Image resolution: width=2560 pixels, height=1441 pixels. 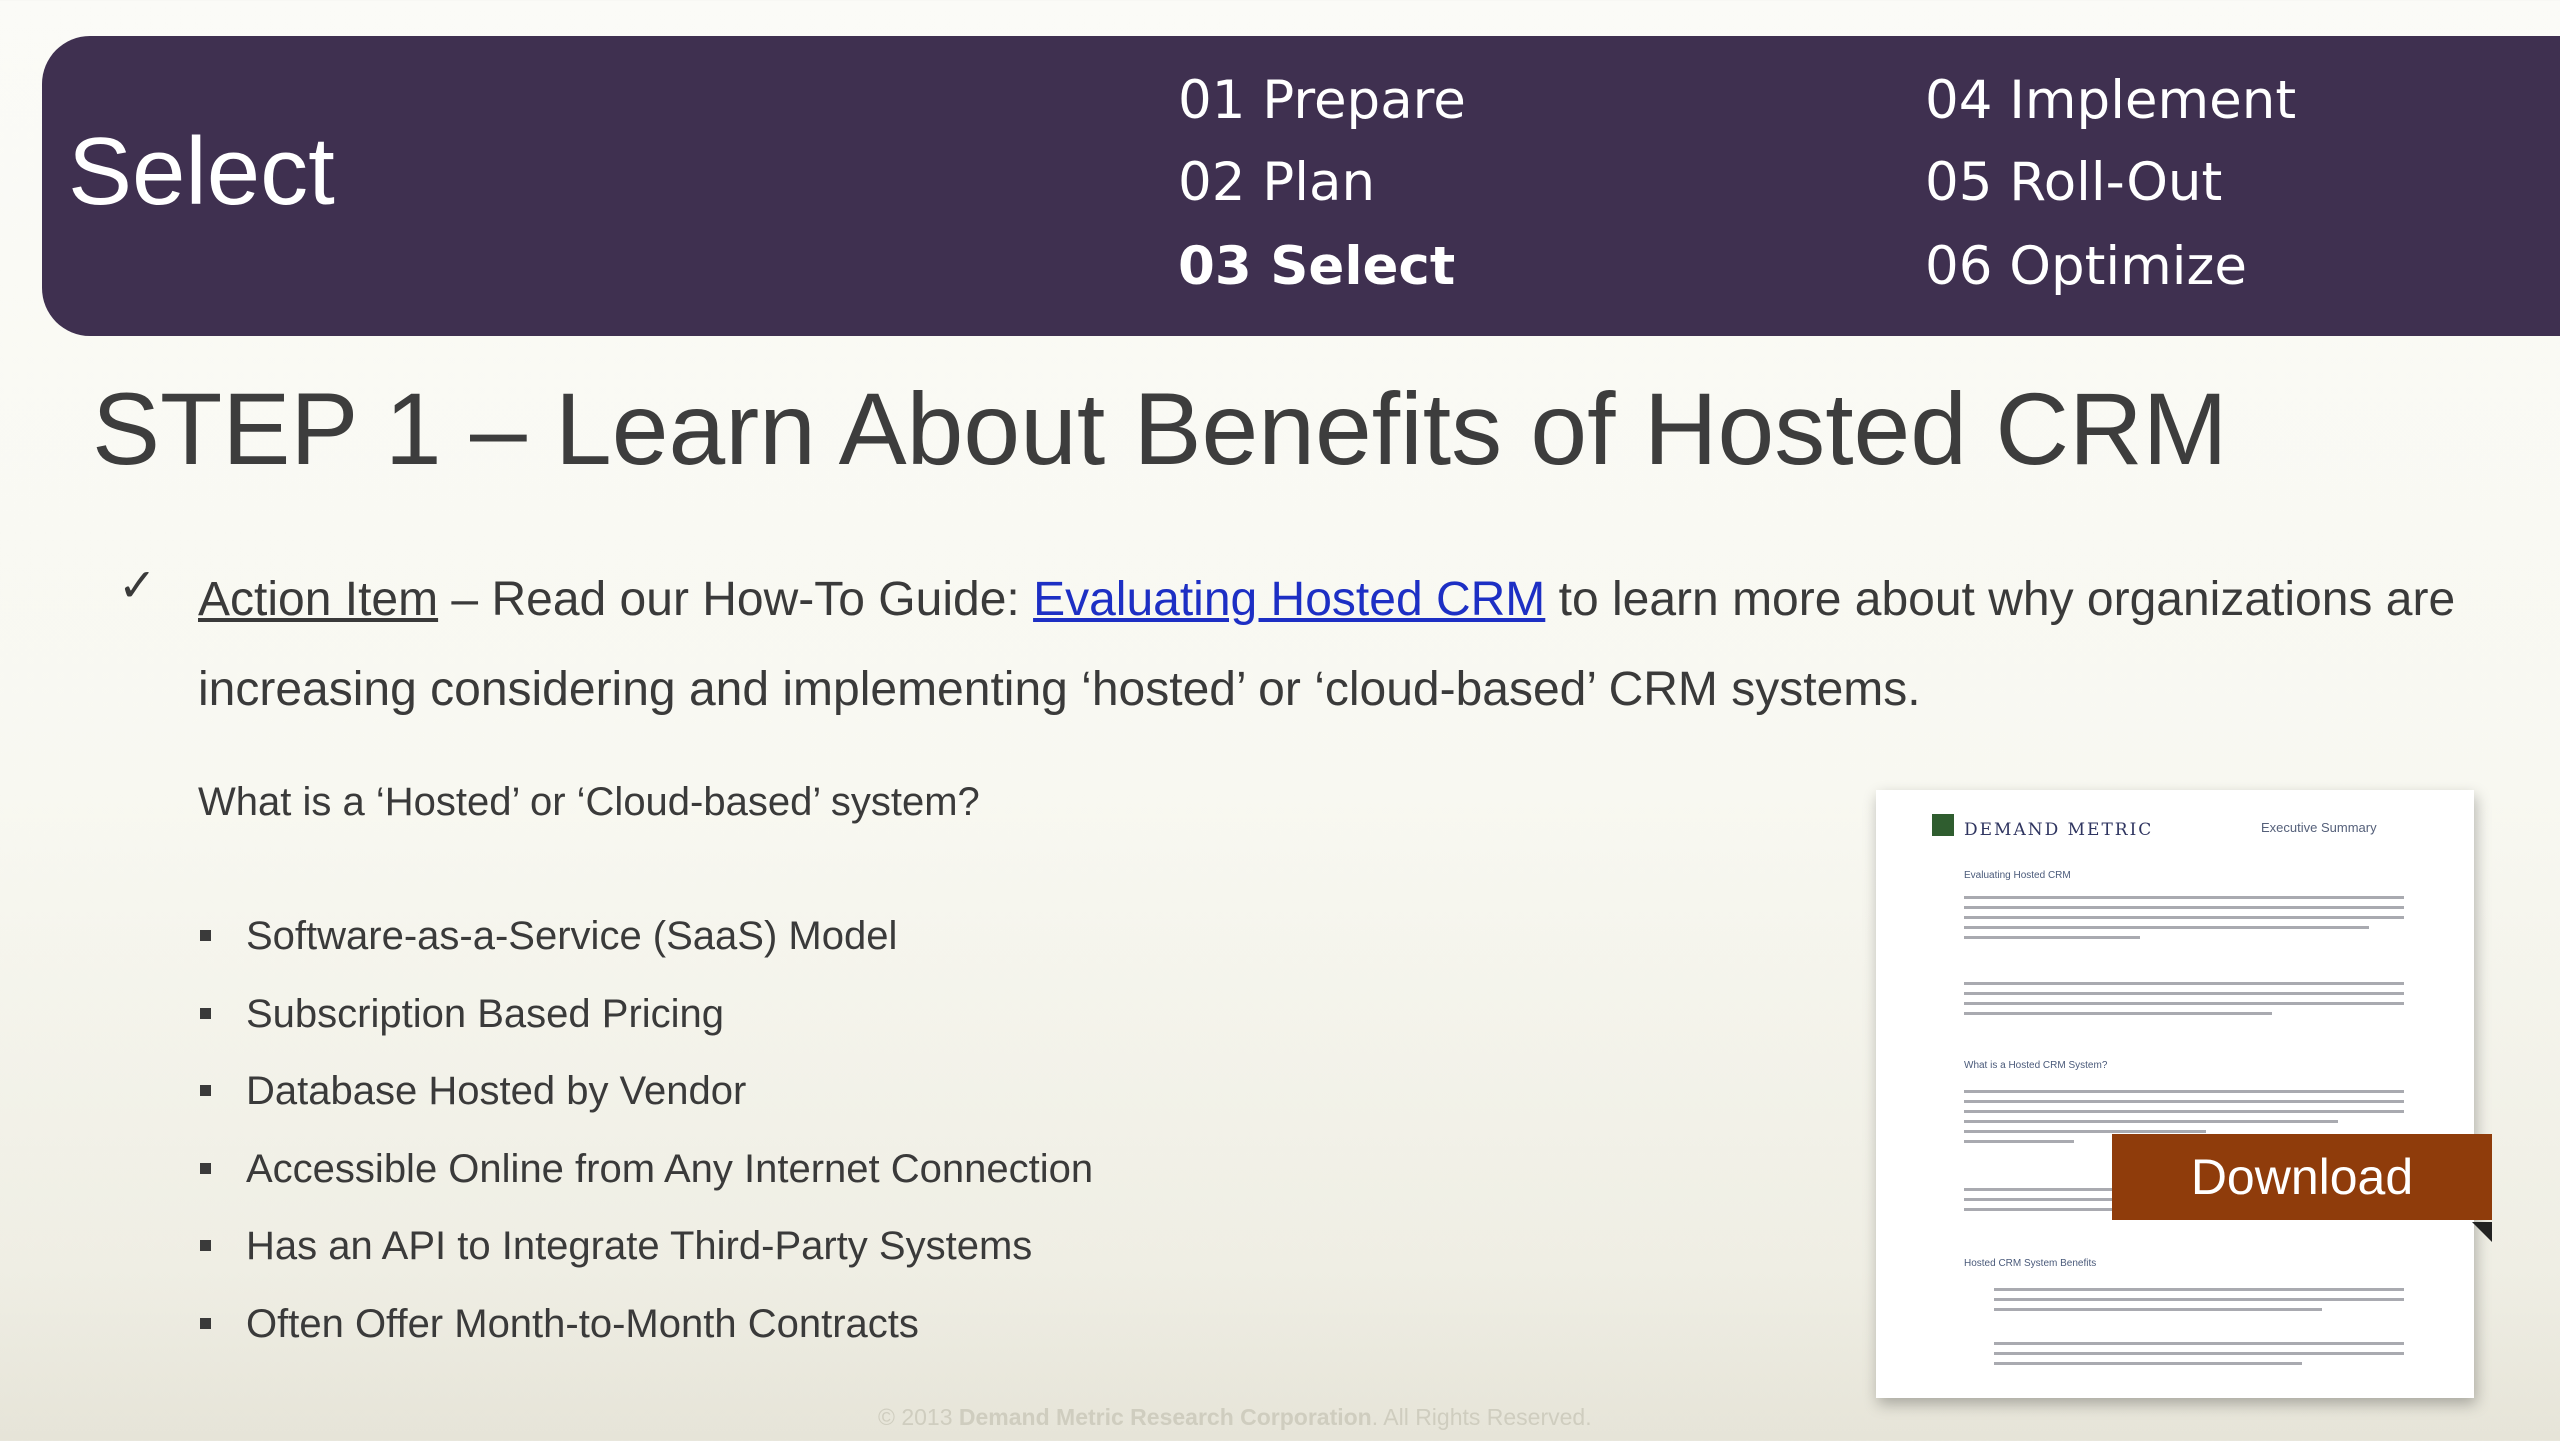 I want to click on footer-company: Demand Metric Research Corporation, so click(x=1165, y=1417).